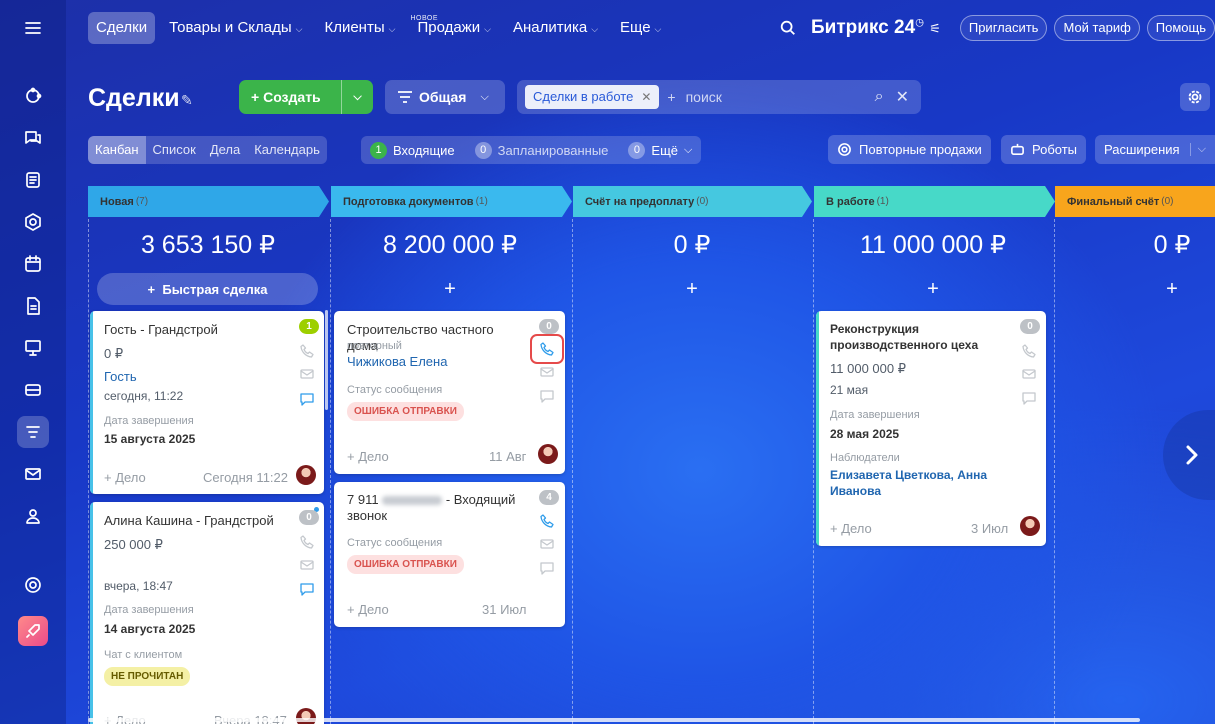 Image resolution: width=1215 pixels, height=724 pixels. I want to click on presentation-icon, so click(33, 348).